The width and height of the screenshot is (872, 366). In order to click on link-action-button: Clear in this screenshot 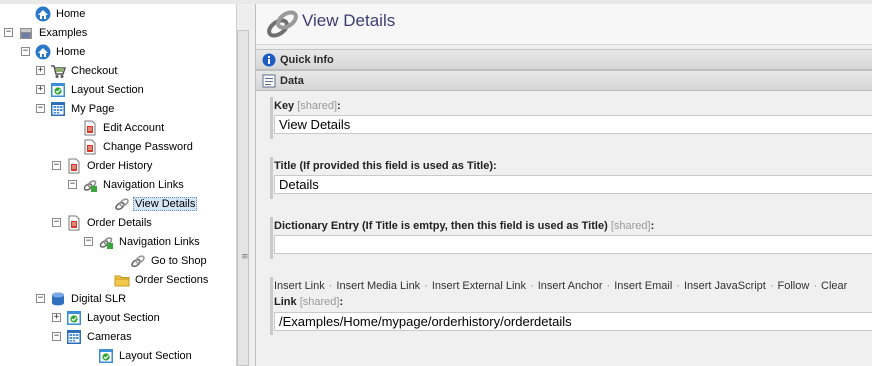, I will do `click(834, 286)`.